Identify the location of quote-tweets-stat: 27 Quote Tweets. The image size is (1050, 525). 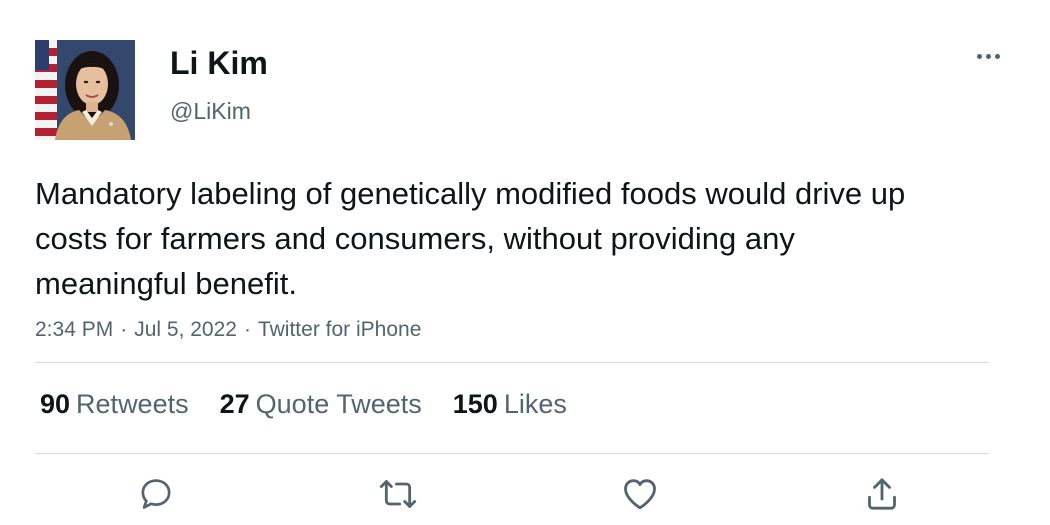
(321, 404).